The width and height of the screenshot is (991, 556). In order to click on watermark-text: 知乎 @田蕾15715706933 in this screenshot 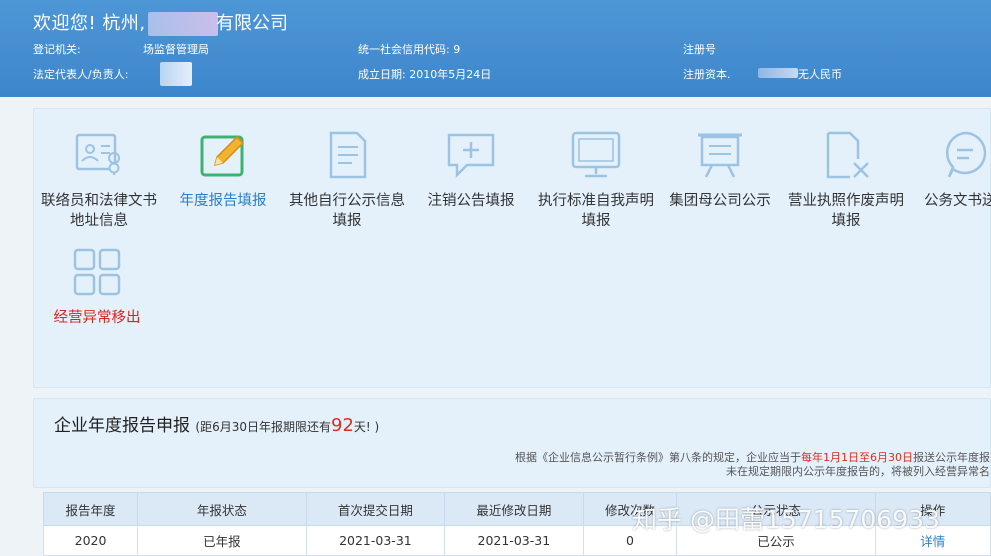, I will do `click(786, 519)`.